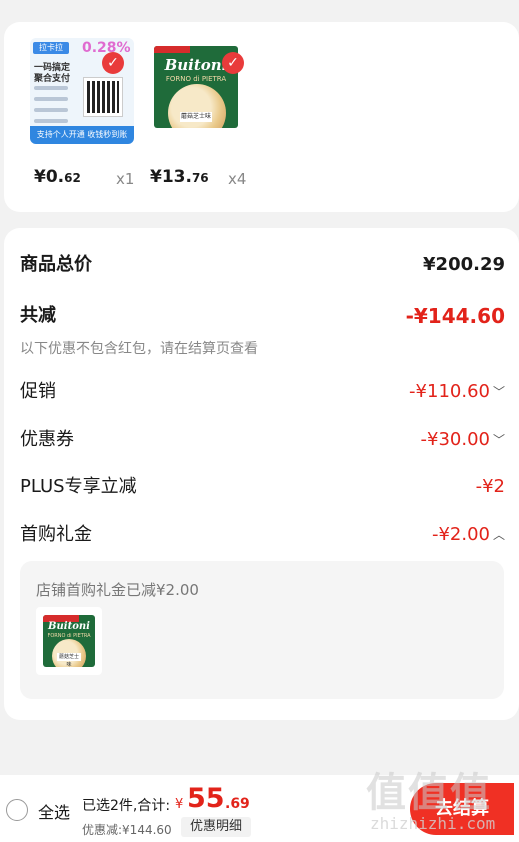 This screenshot has width=519, height=842. I want to click on gift-detail-text: 店铺首购礼金已减¥2.00, so click(117, 590).